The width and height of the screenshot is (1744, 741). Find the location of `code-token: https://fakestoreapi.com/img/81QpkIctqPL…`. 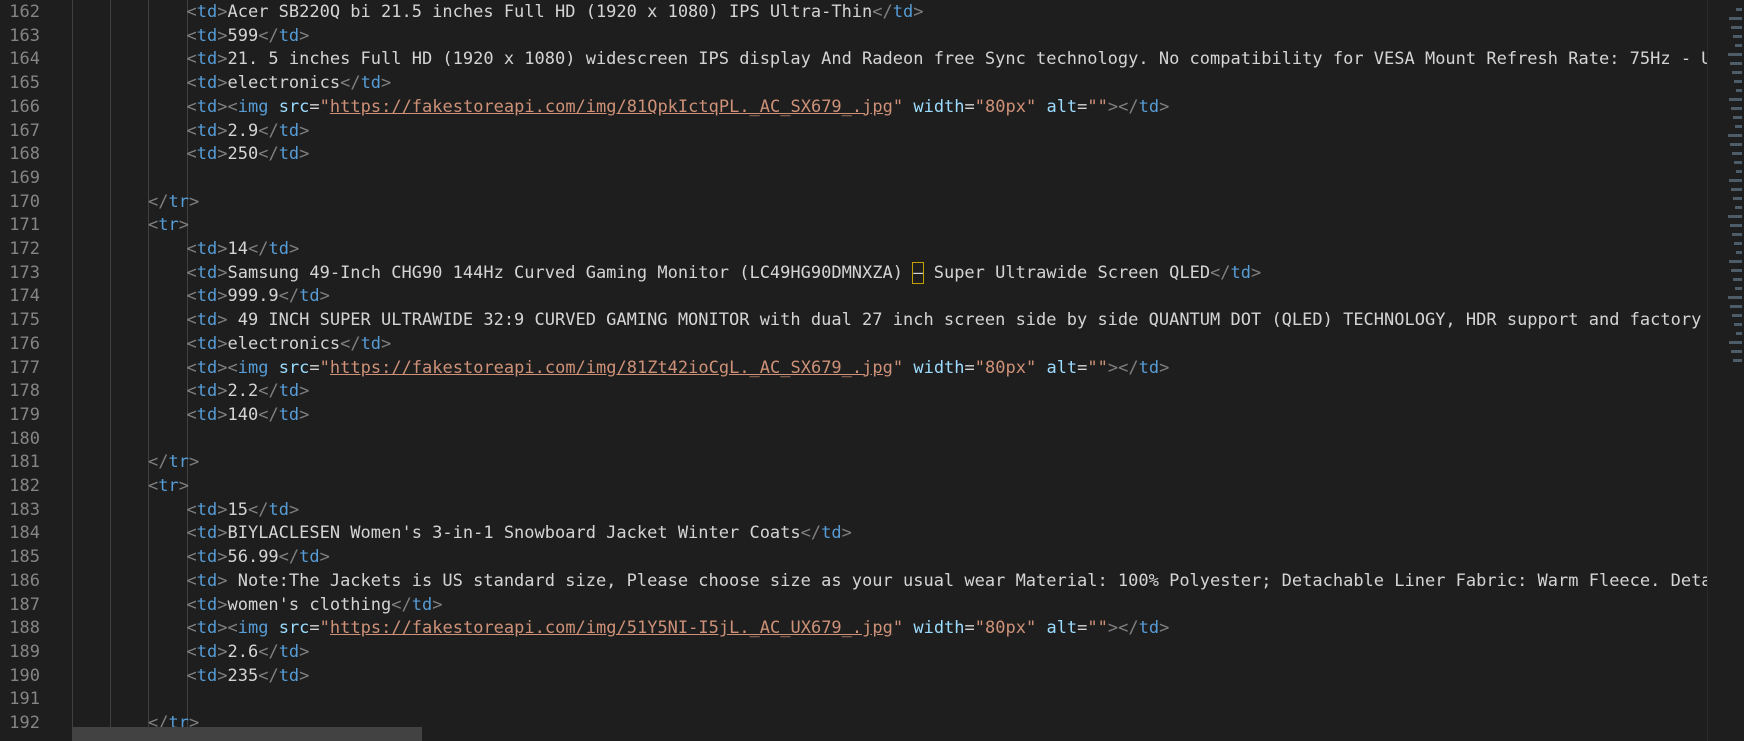

code-token: https://fakestoreapi.com/img/81QpkIctqPL… is located at coordinates (611, 107).